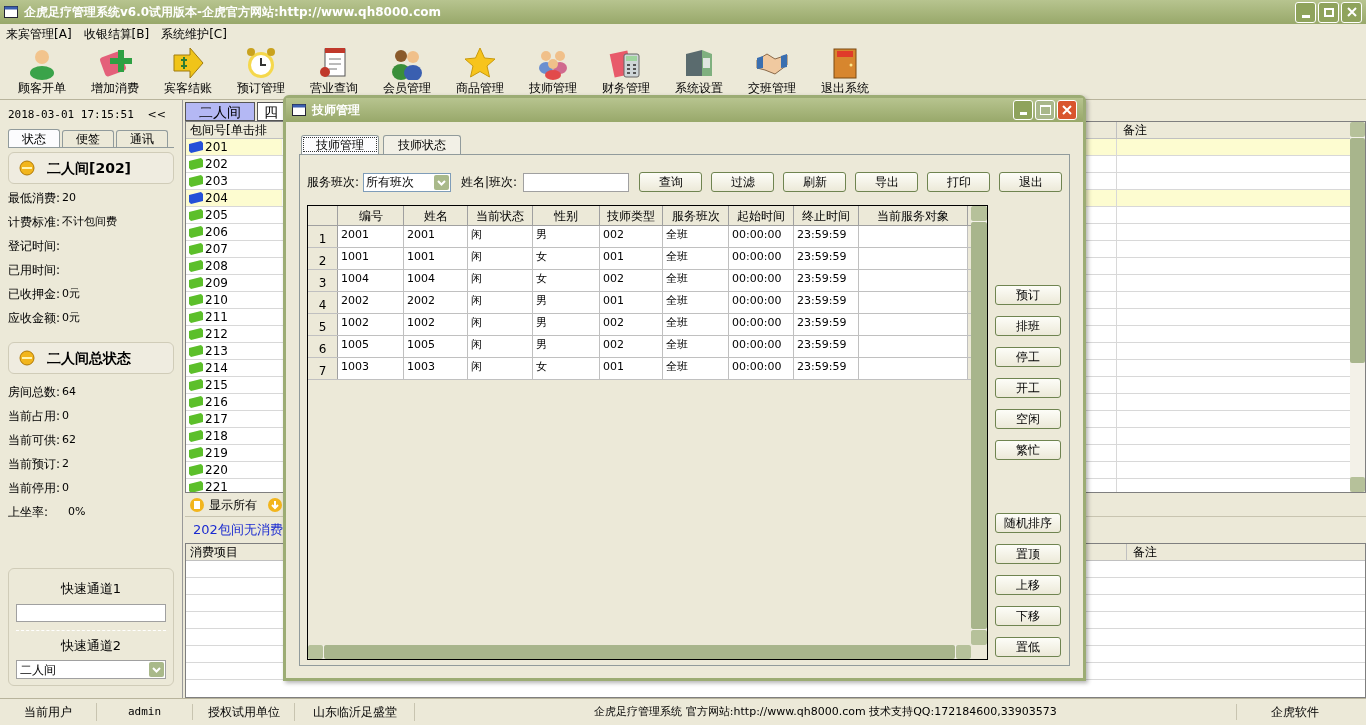 The height and width of the screenshot is (725, 1366). I want to click on action-button: 停工, so click(1028, 357).